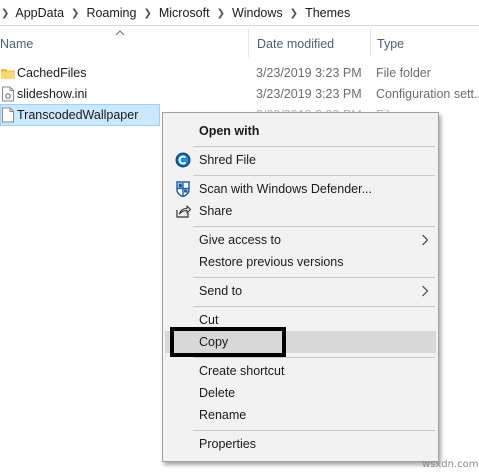 The height and width of the screenshot is (475, 479). I want to click on watermark: wsxdn.com, so click(450, 464).